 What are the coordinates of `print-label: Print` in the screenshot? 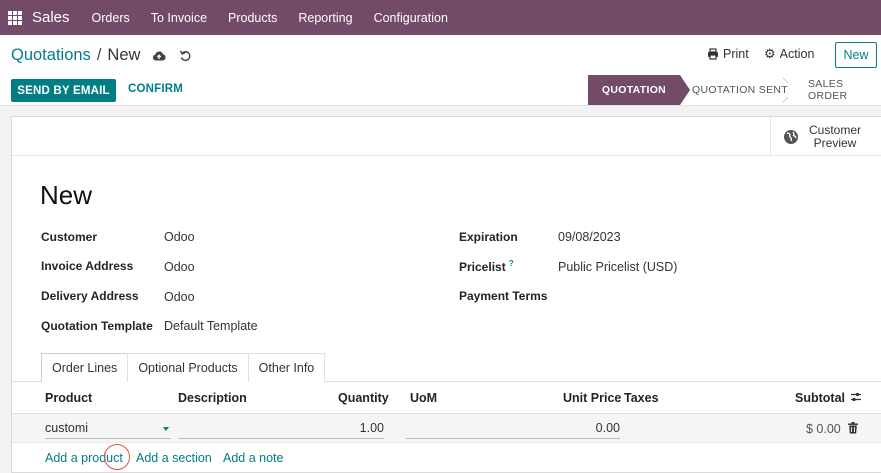 It's located at (736, 54).